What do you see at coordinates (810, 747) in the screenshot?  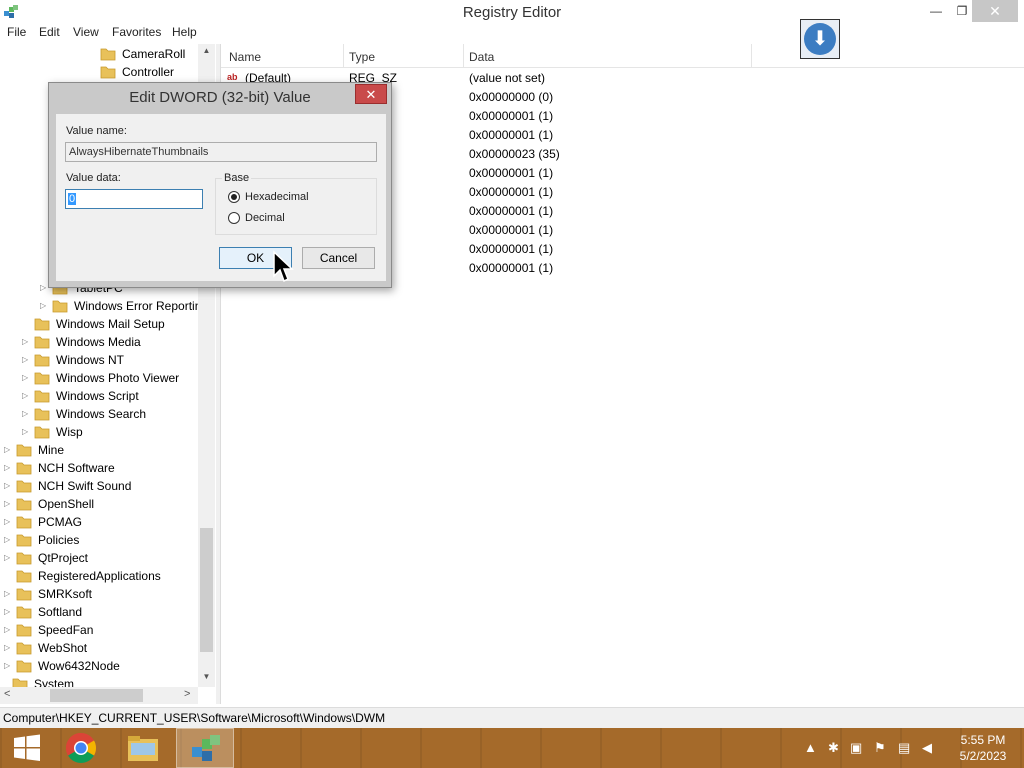 I see `show-hidden-icons-icon: ▲` at bounding box center [810, 747].